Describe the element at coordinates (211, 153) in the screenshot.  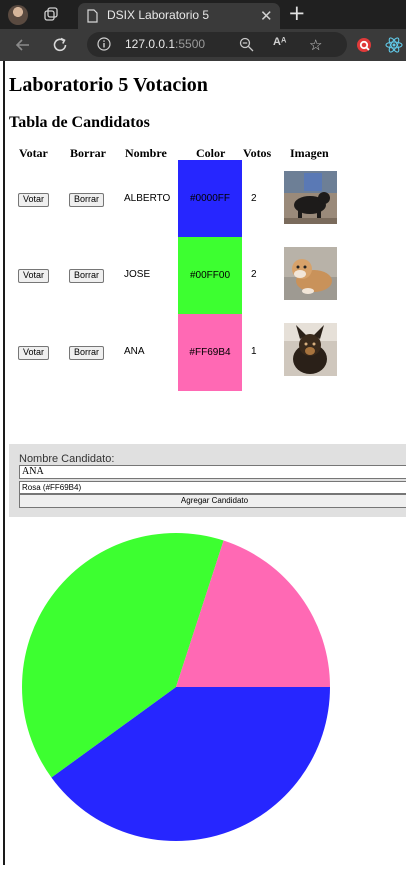
I see `header-color: Color` at that location.